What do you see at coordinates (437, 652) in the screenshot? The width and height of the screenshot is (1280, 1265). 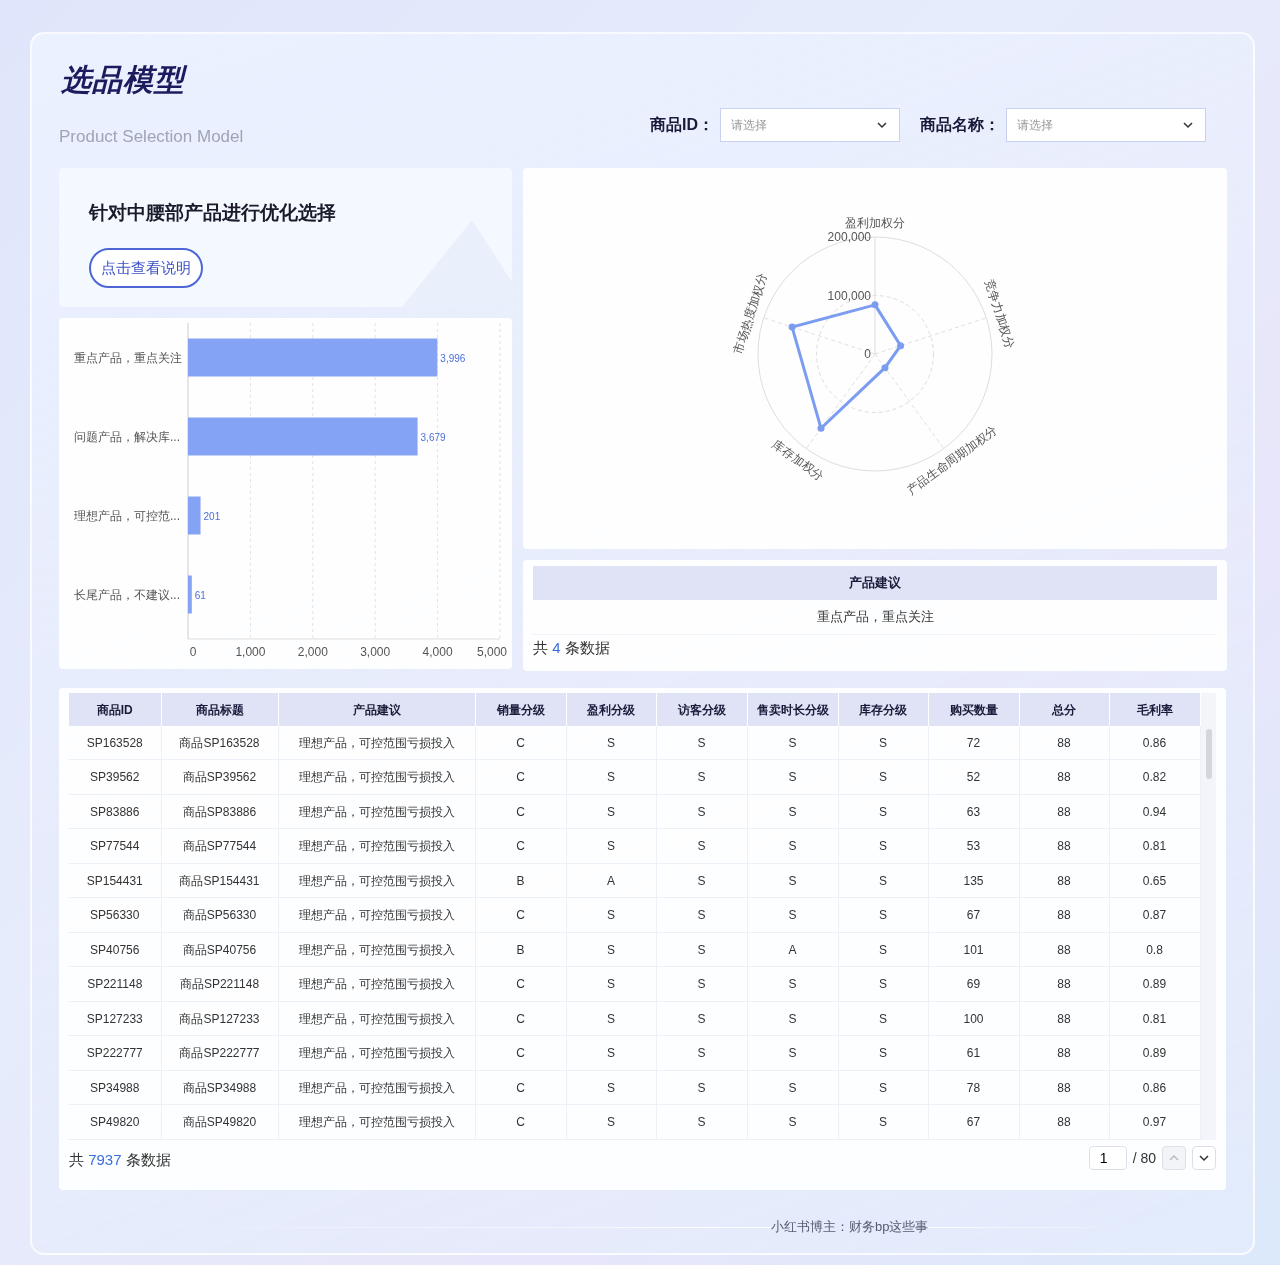 I see `axis-tick-label: 4,000` at bounding box center [437, 652].